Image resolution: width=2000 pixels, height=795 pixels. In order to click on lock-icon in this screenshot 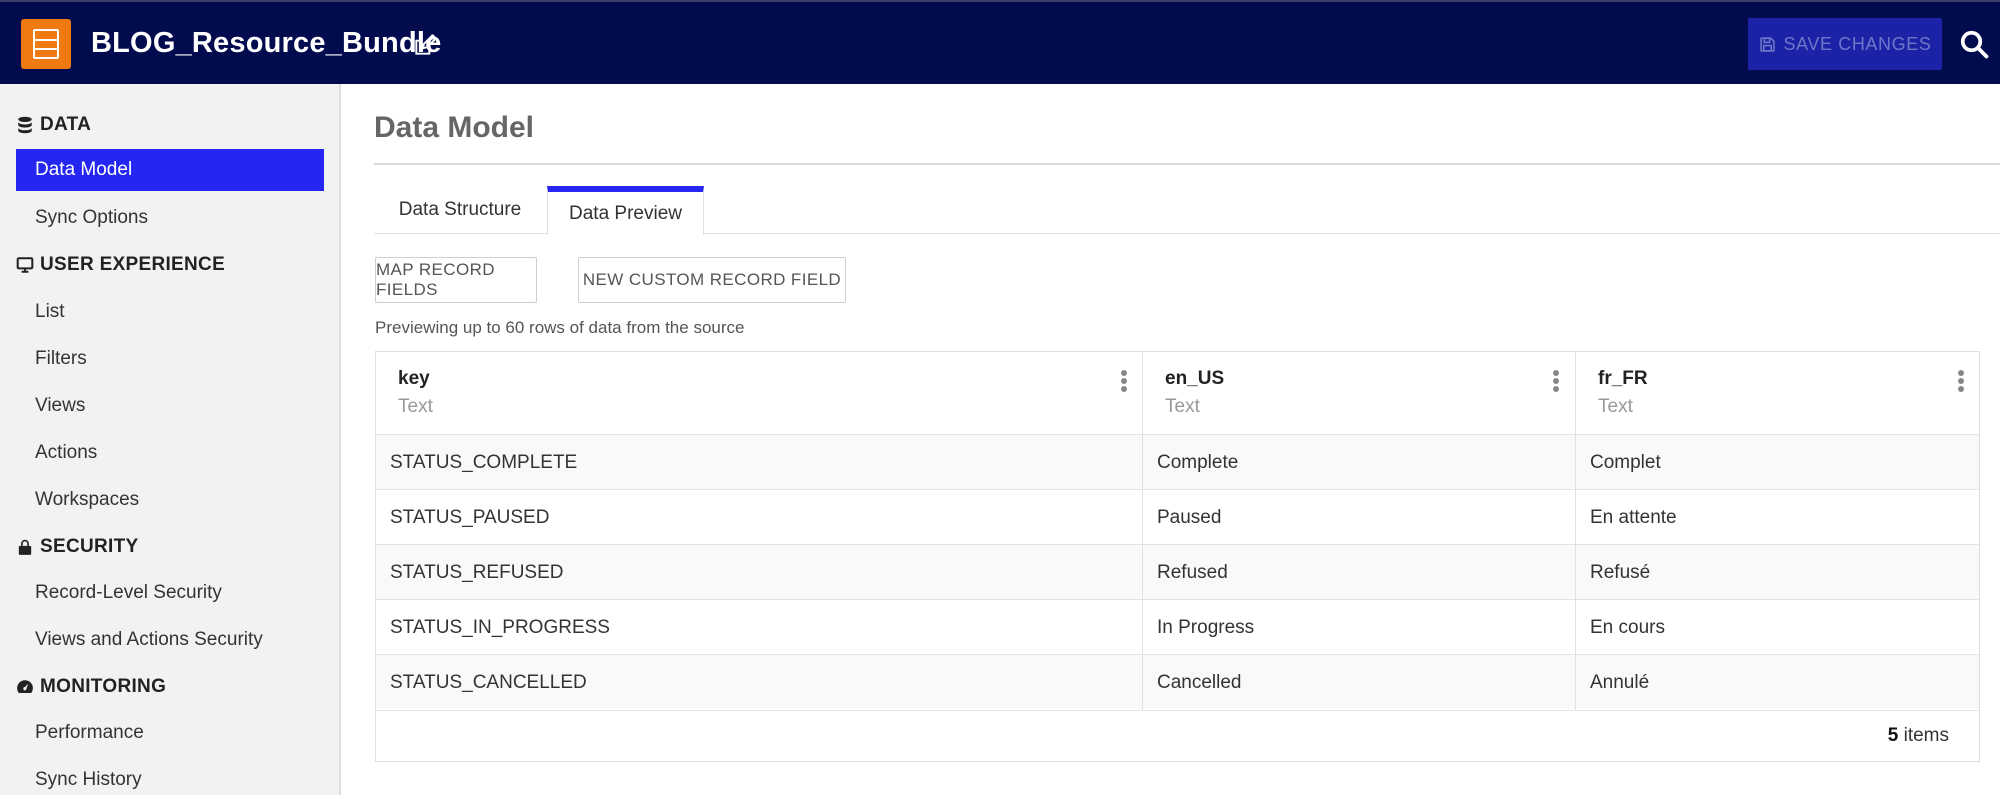, I will do `click(25, 547)`.